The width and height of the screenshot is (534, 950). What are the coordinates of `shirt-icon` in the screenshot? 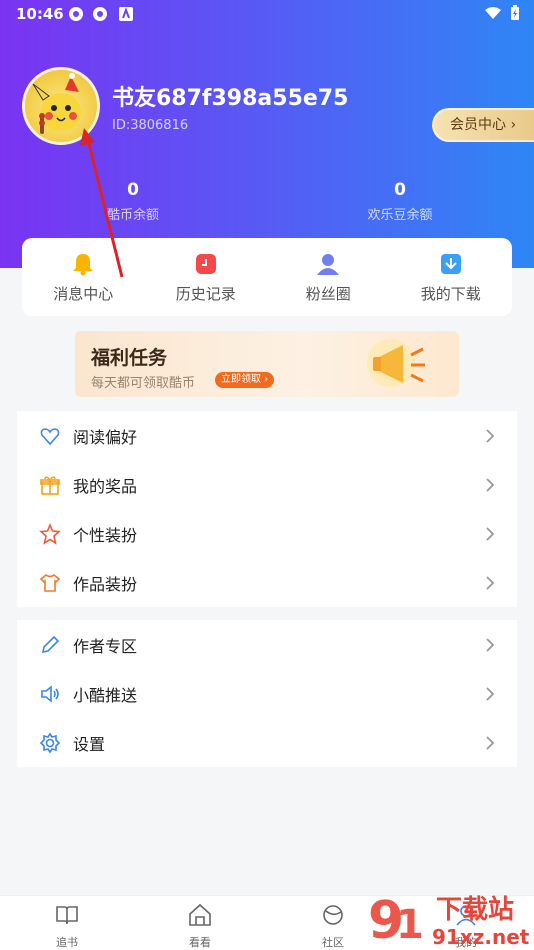 It's located at (50, 582).